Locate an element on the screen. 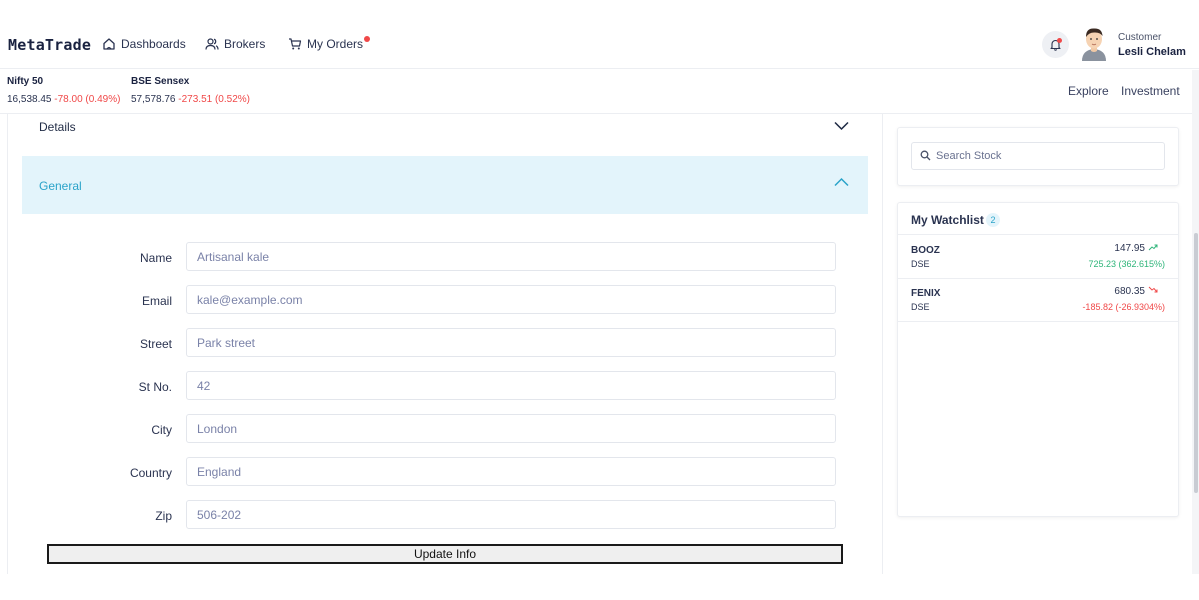 The height and width of the screenshot is (600, 1199). form-row-zip: Zip is located at coordinates (440, 515).